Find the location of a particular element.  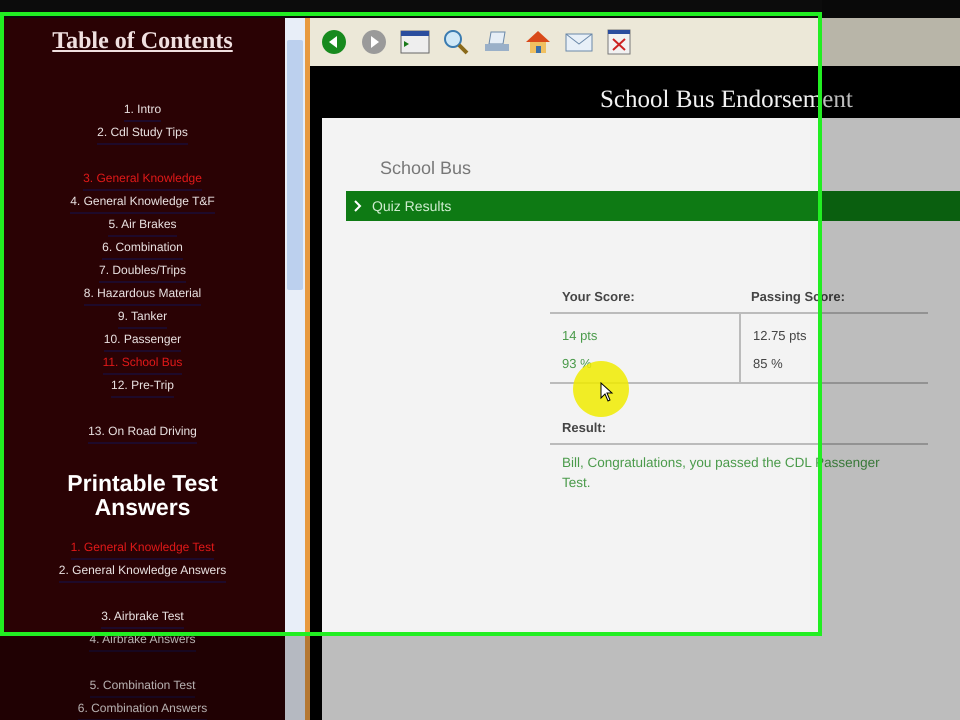

bar-label: Quiz Results is located at coordinates (412, 206).